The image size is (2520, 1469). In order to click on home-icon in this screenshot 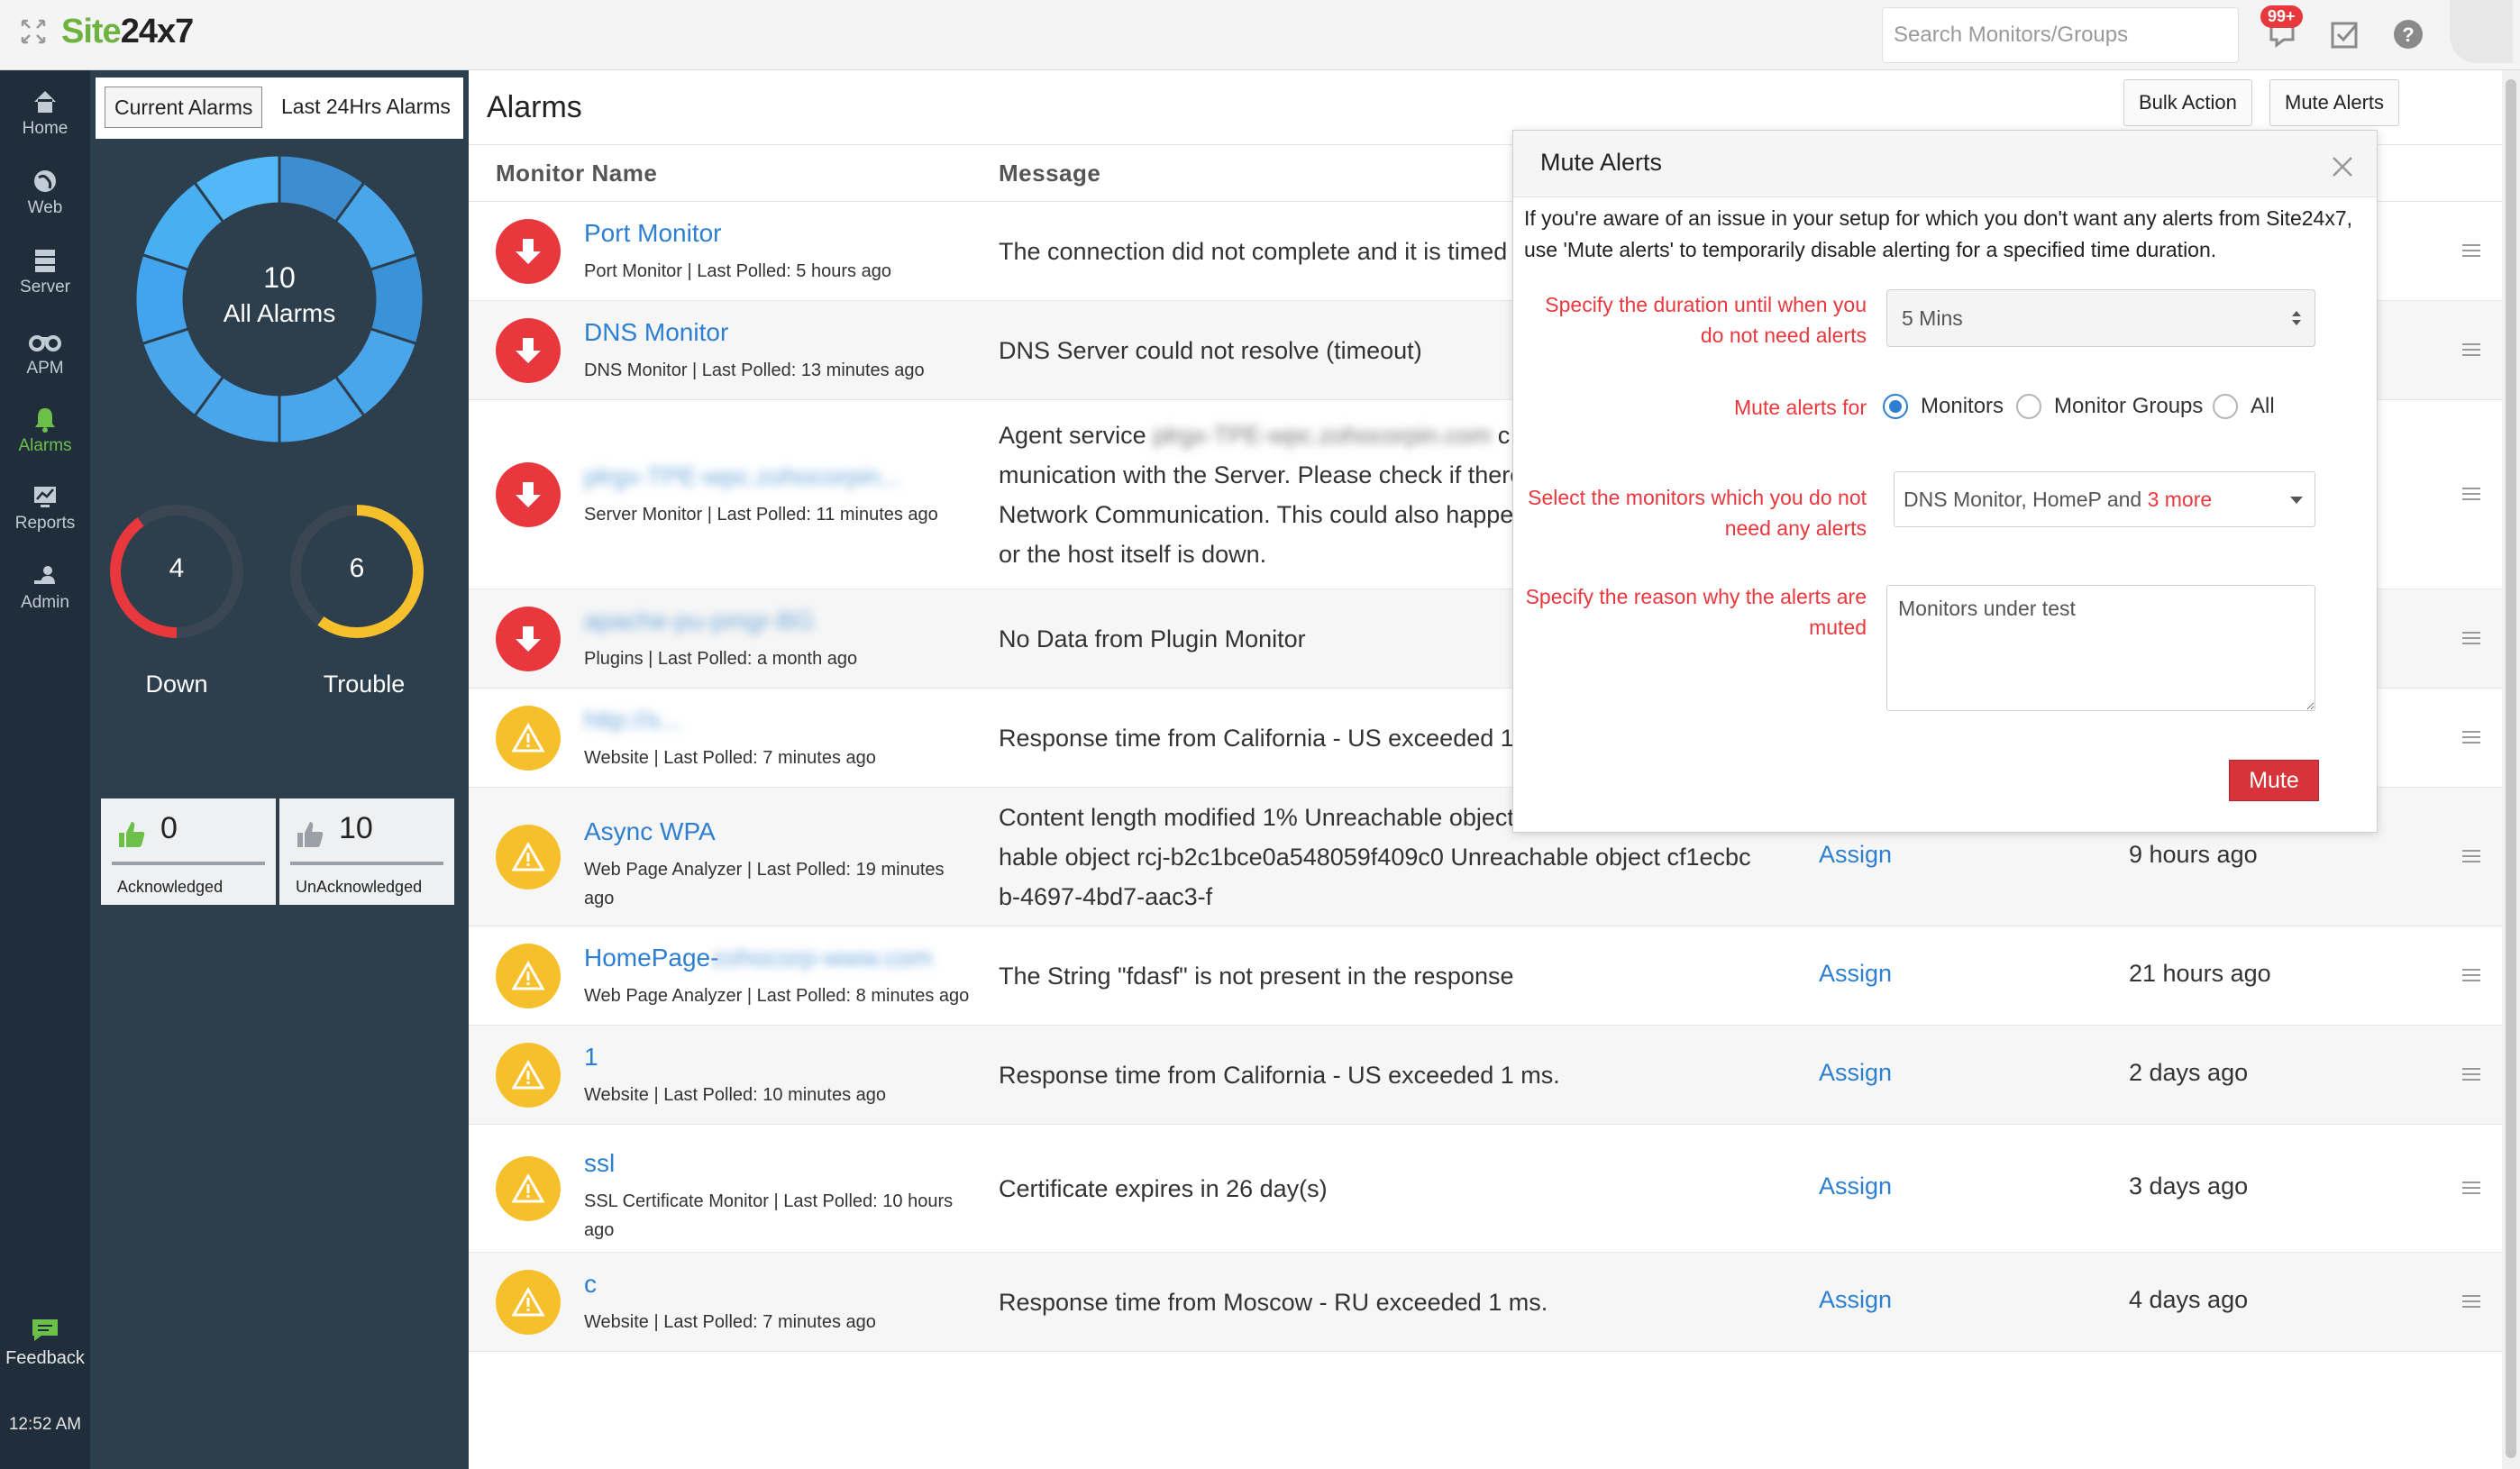, I will do `click(45, 102)`.